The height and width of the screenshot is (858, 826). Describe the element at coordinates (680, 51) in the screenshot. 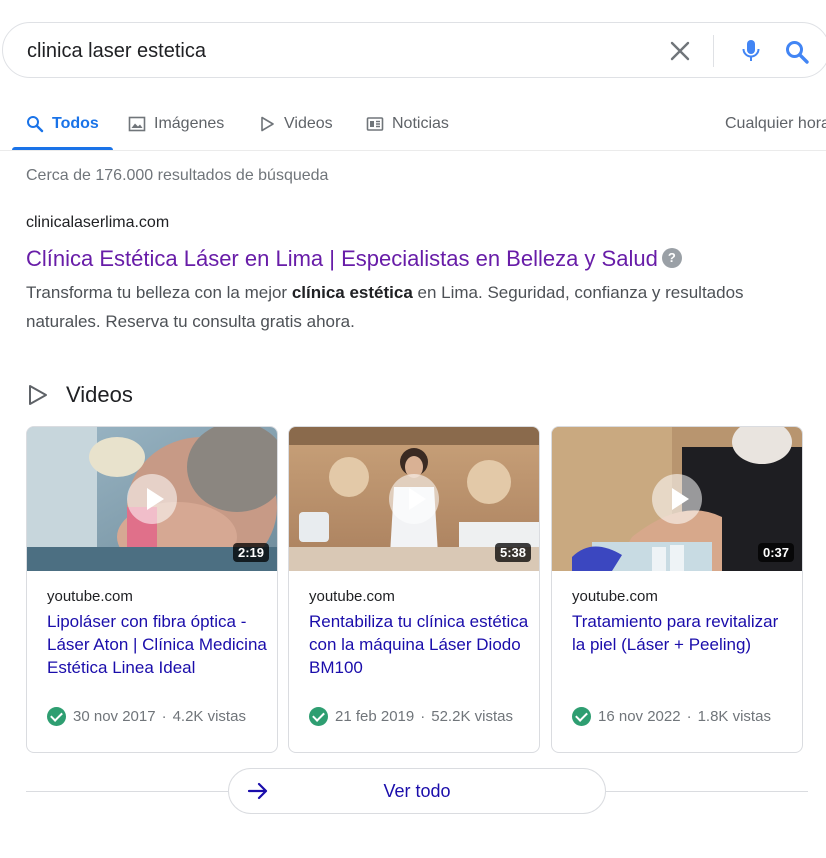

I see `close-icon` at that location.